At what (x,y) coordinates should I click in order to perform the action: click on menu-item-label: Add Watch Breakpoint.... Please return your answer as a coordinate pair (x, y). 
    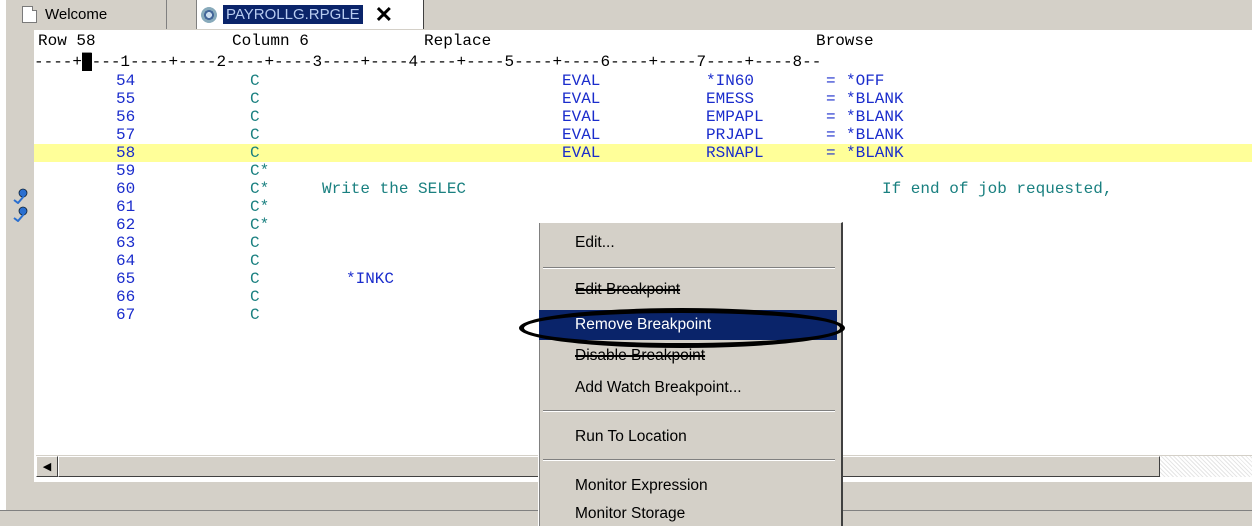
    Looking at the image, I should click on (658, 387).